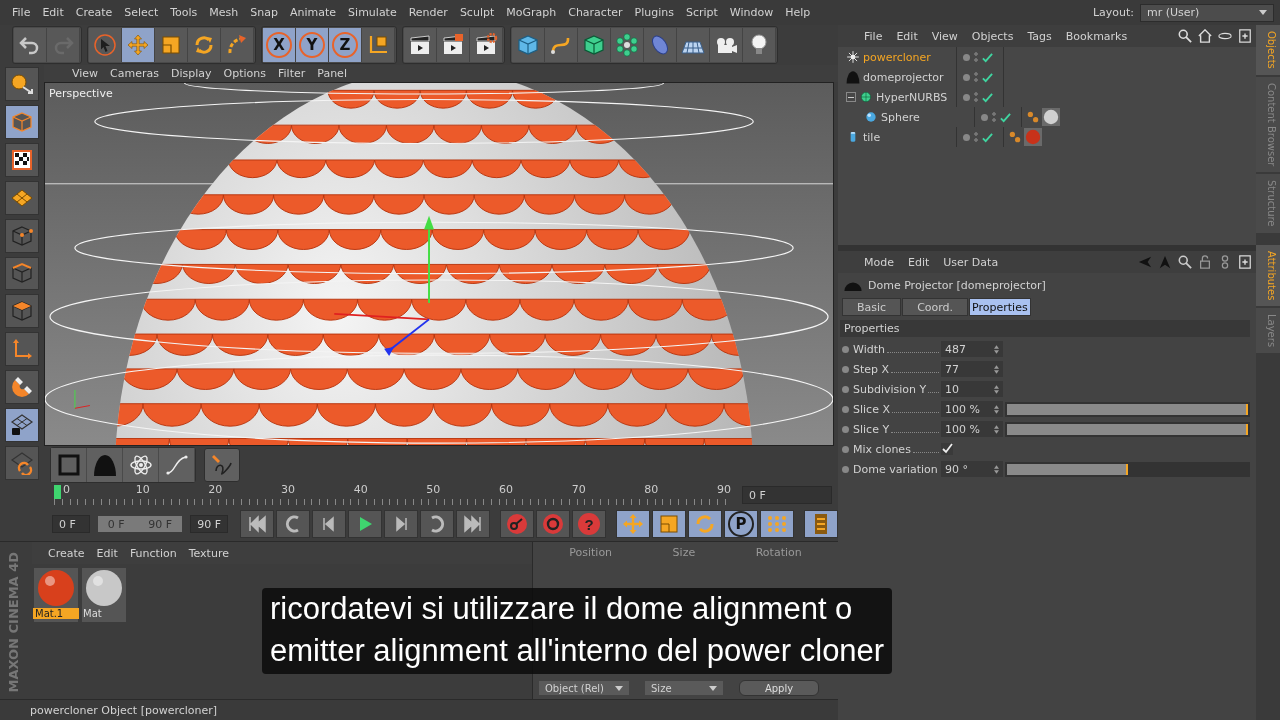 This screenshot has width=1280, height=720. I want to click on menu-item: MoGraph, so click(531, 12).